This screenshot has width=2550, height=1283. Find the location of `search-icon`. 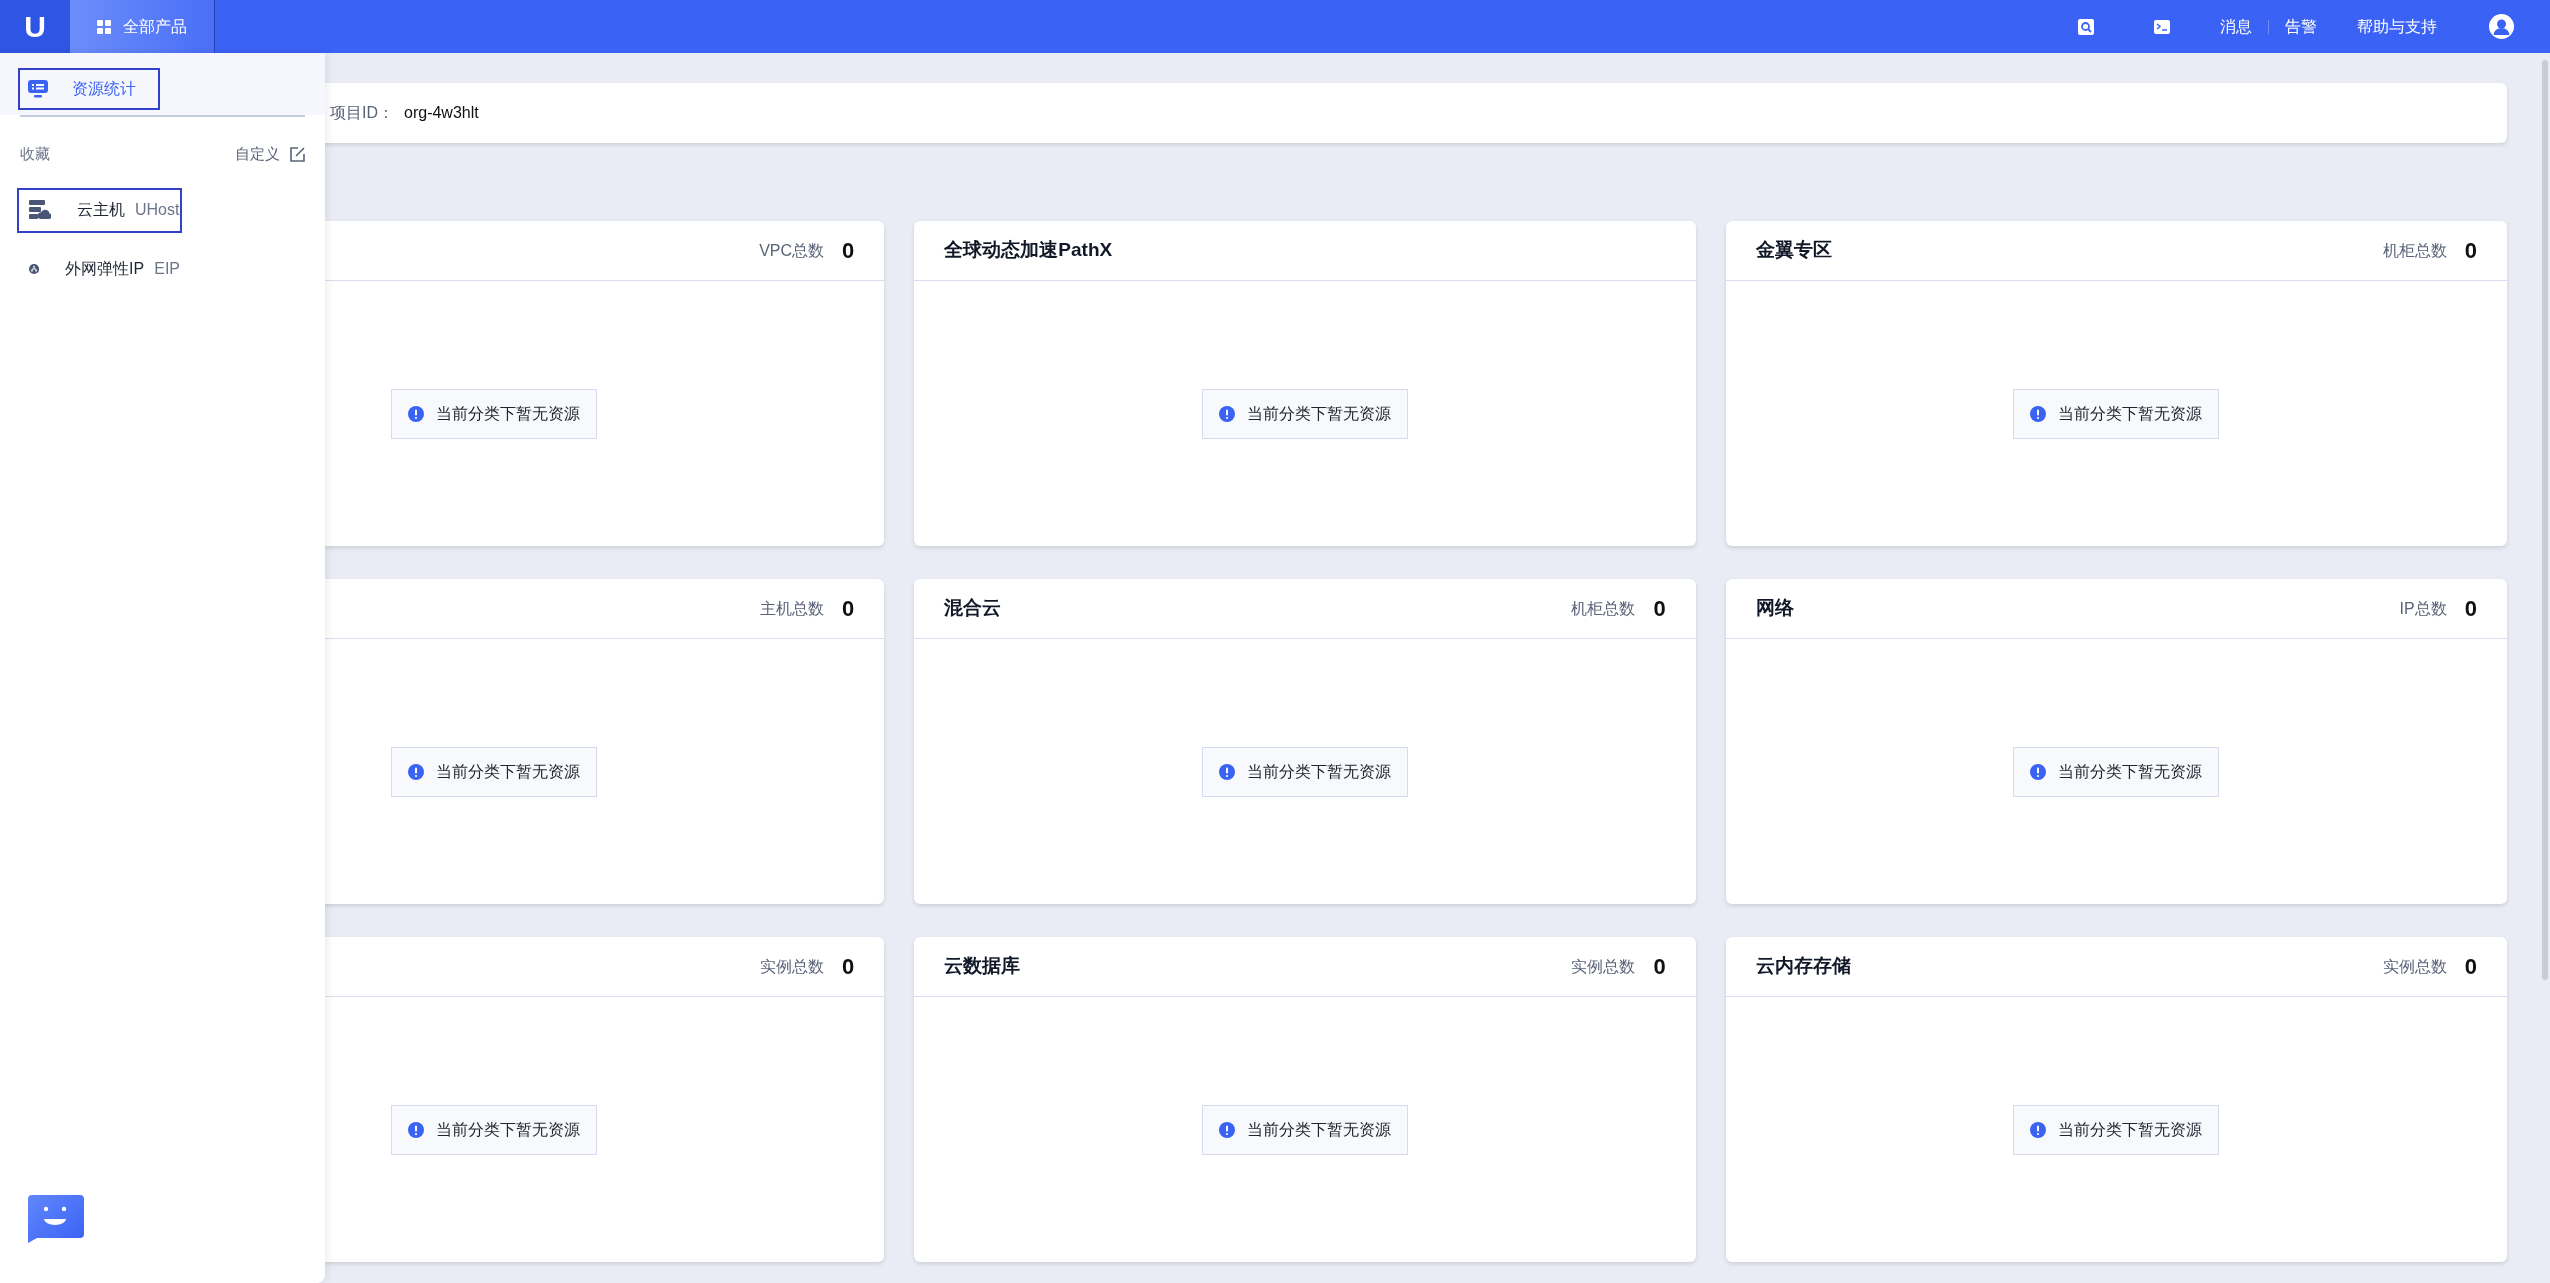

search-icon is located at coordinates (2086, 26).